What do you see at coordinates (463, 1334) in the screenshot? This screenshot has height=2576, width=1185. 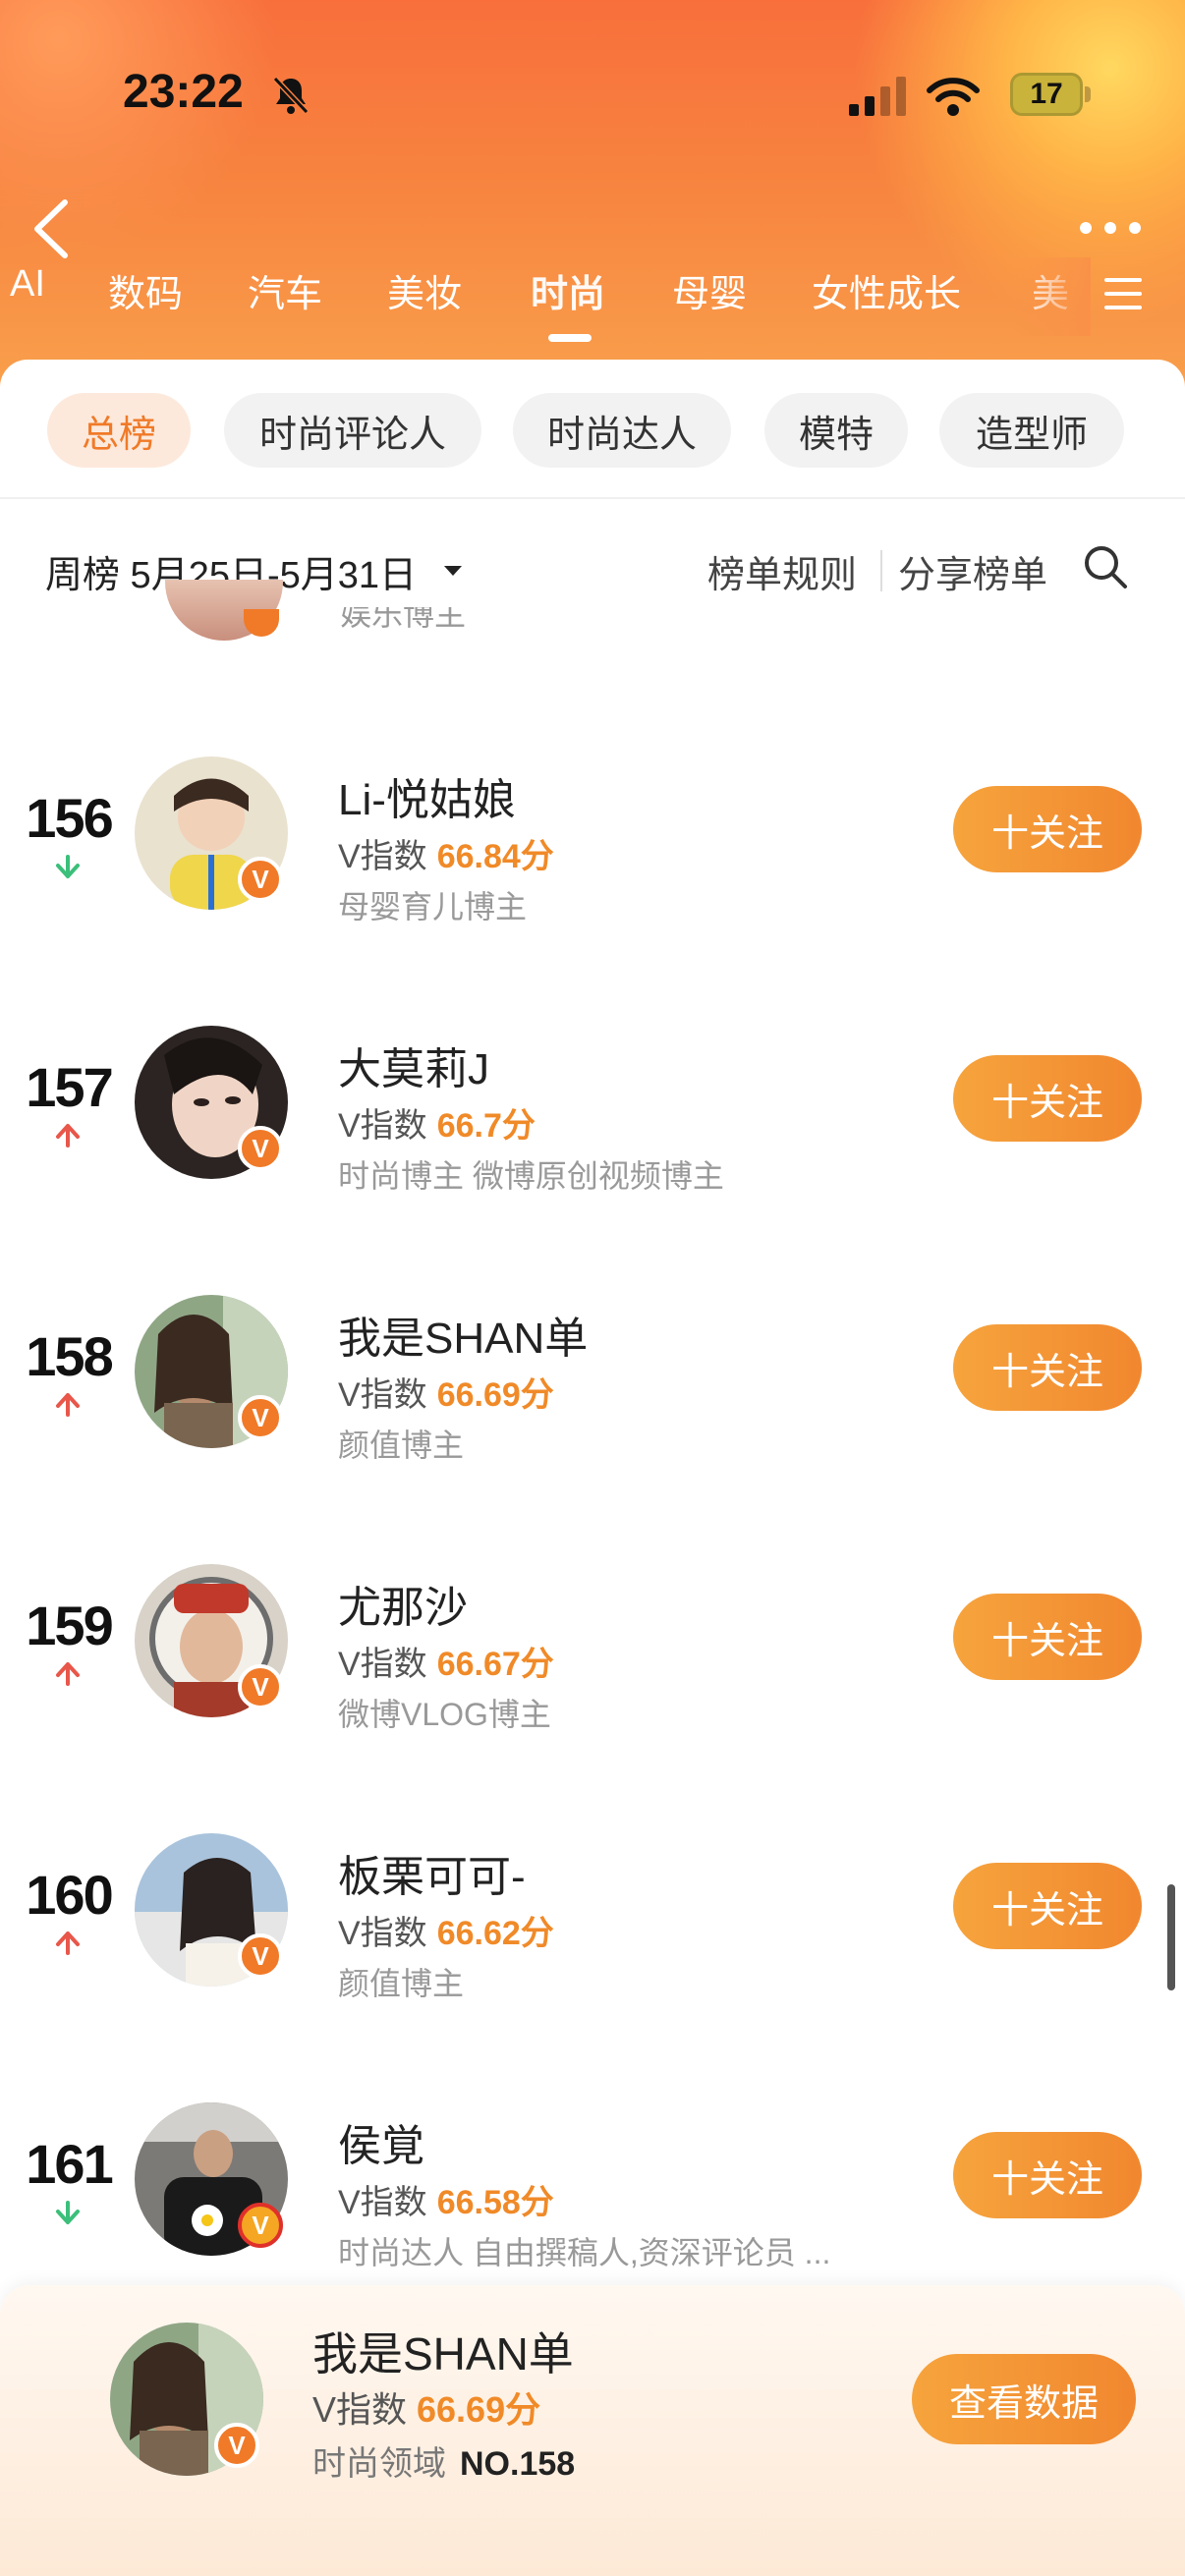 I see `user-name: 我是SHAN单` at bounding box center [463, 1334].